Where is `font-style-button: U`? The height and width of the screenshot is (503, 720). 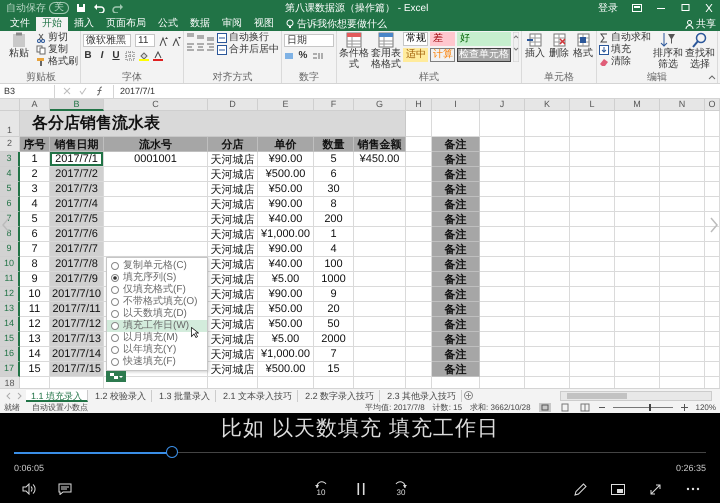
font-style-button: U is located at coordinates (116, 55).